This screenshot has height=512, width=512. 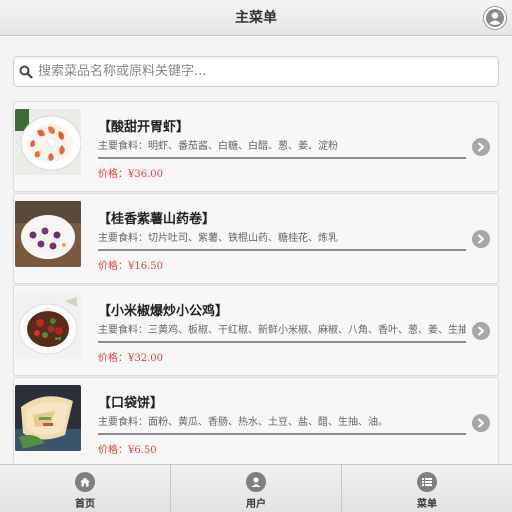 I want to click on search-input, so click(x=258, y=71).